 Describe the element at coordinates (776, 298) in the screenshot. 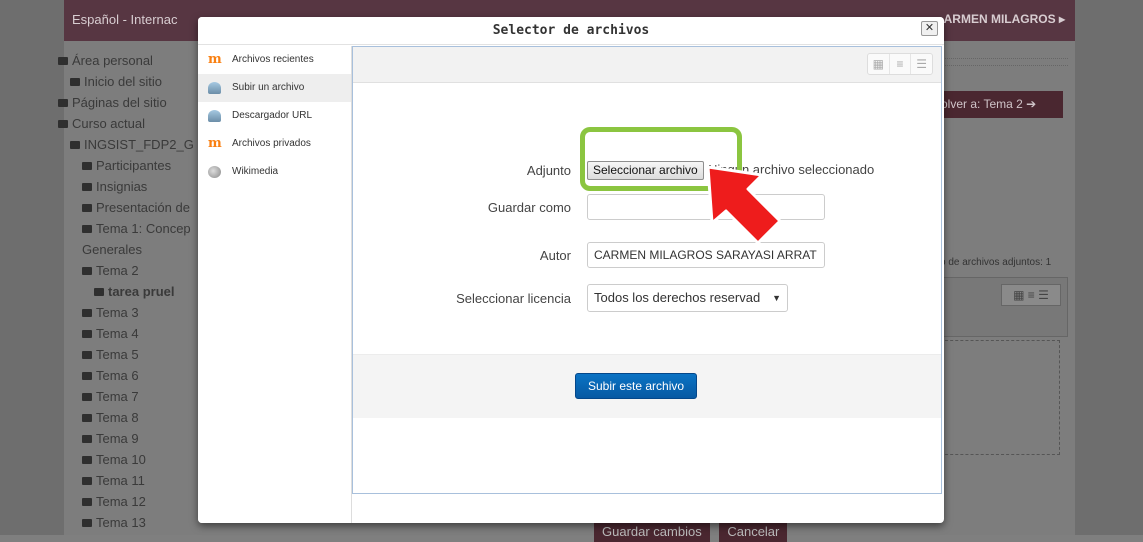

I see `chevron-down-icon: ▼` at that location.